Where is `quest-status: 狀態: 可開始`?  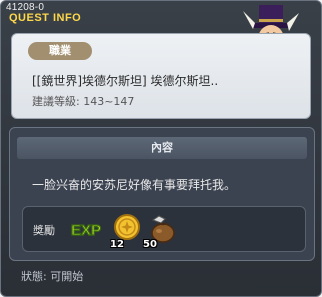
quest-status: 狀態: 可開始 is located at coordinates (52, 276).